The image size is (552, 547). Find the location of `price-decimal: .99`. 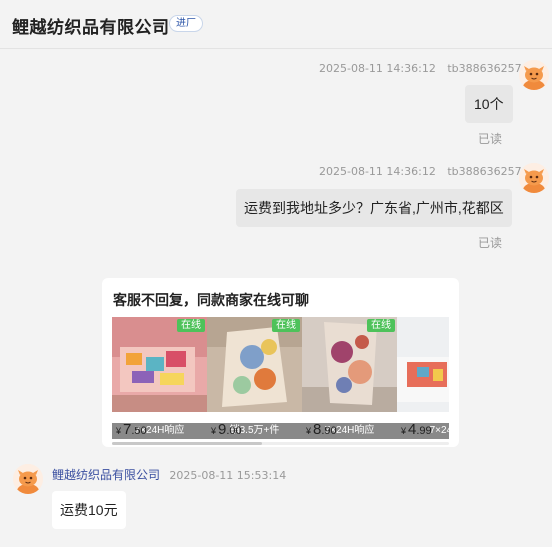

price-decimal: .99 is located at coordinates (424, 431).